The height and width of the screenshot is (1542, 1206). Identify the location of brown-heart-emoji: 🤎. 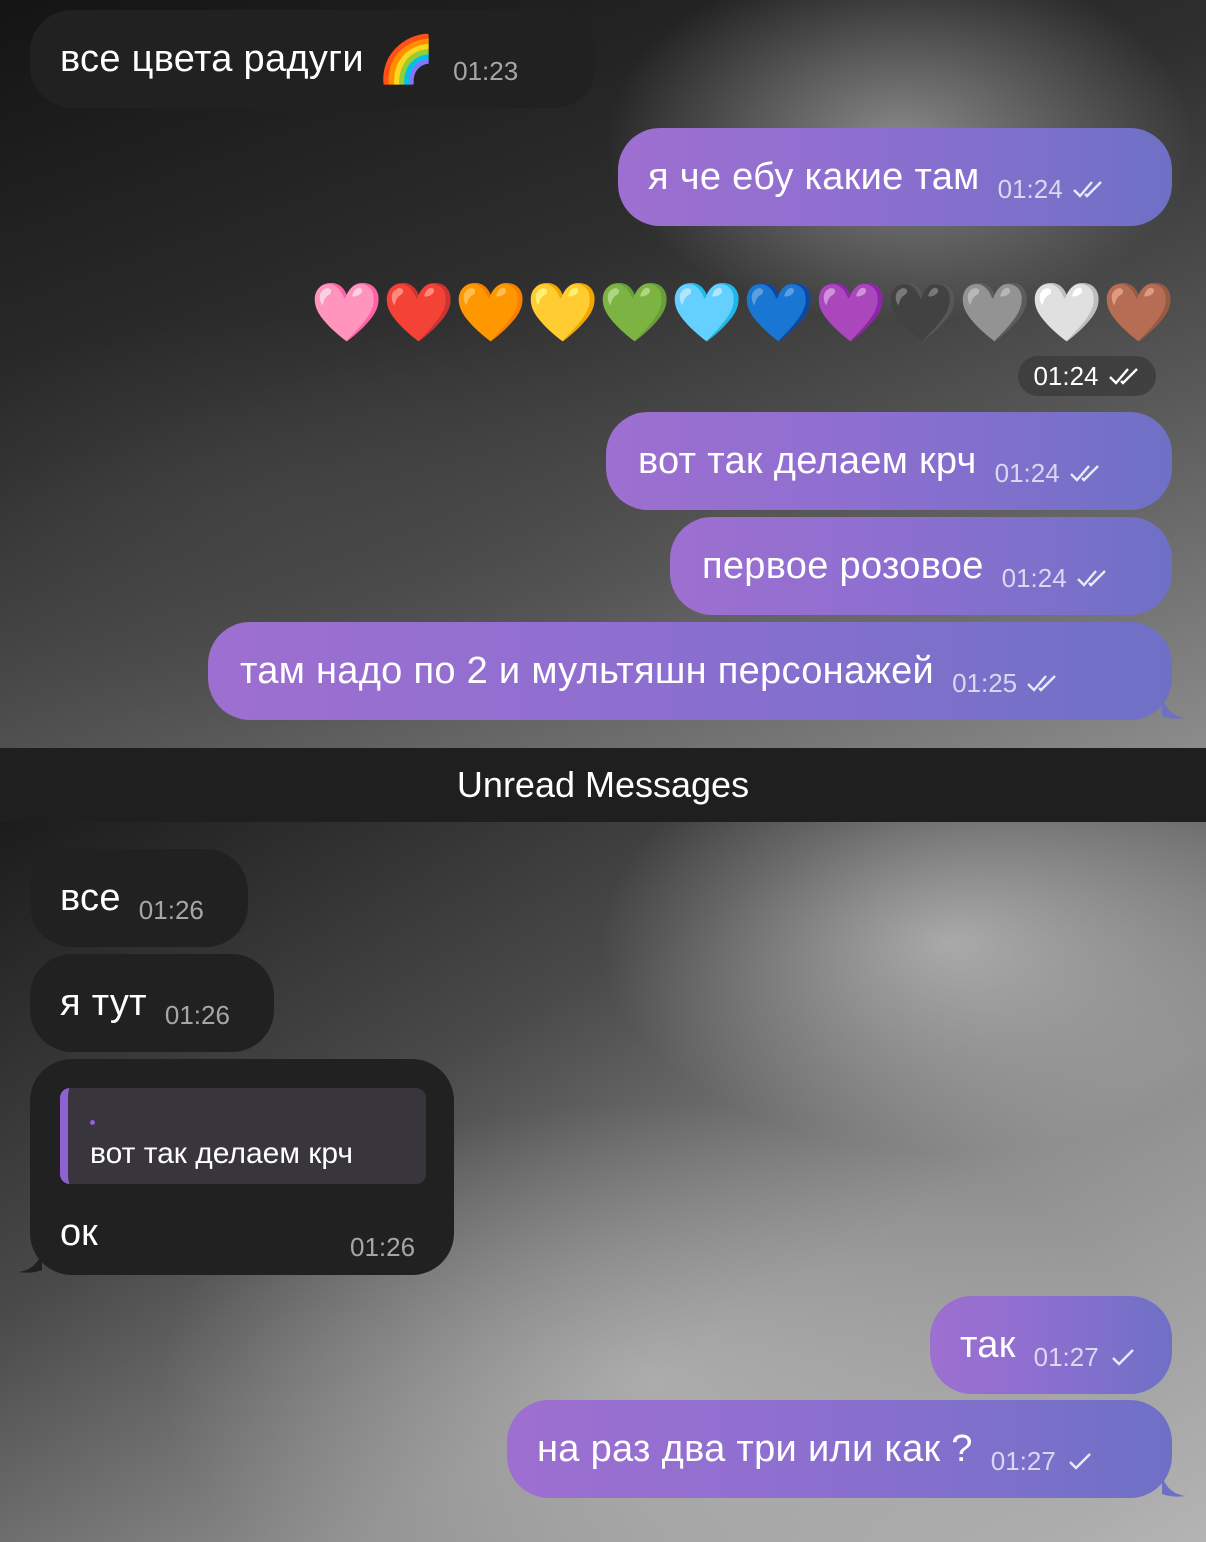
(1139, 312).